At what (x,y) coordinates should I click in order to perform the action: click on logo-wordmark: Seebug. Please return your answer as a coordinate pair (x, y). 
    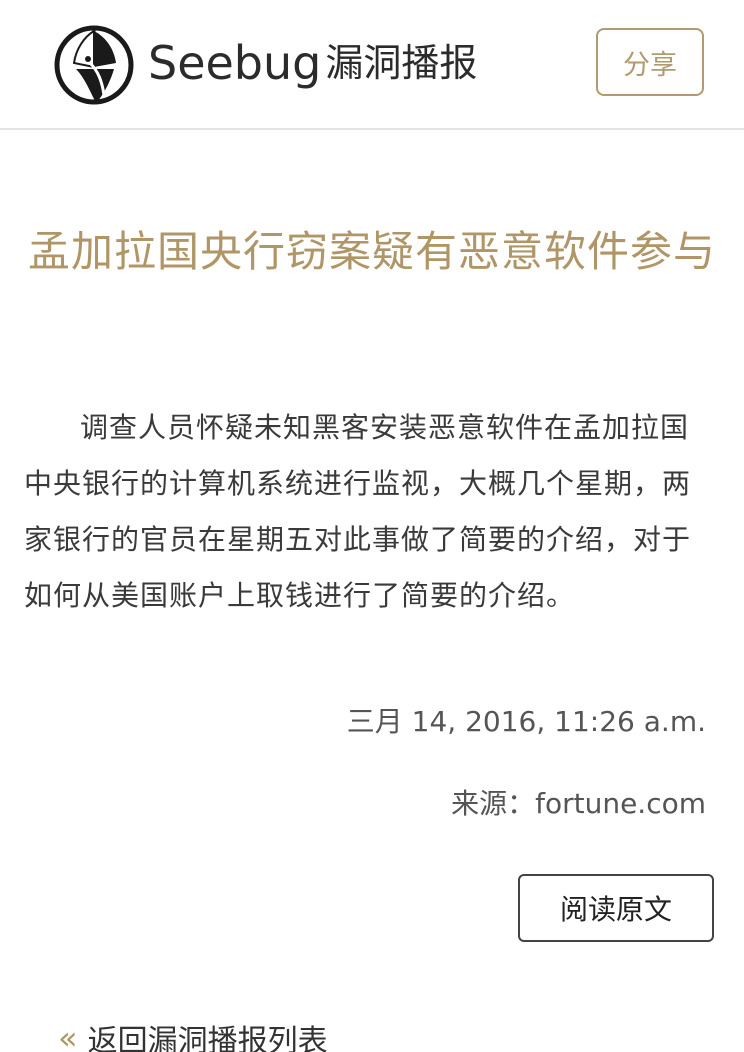
    Looking at the image, I should click on (235, 63).